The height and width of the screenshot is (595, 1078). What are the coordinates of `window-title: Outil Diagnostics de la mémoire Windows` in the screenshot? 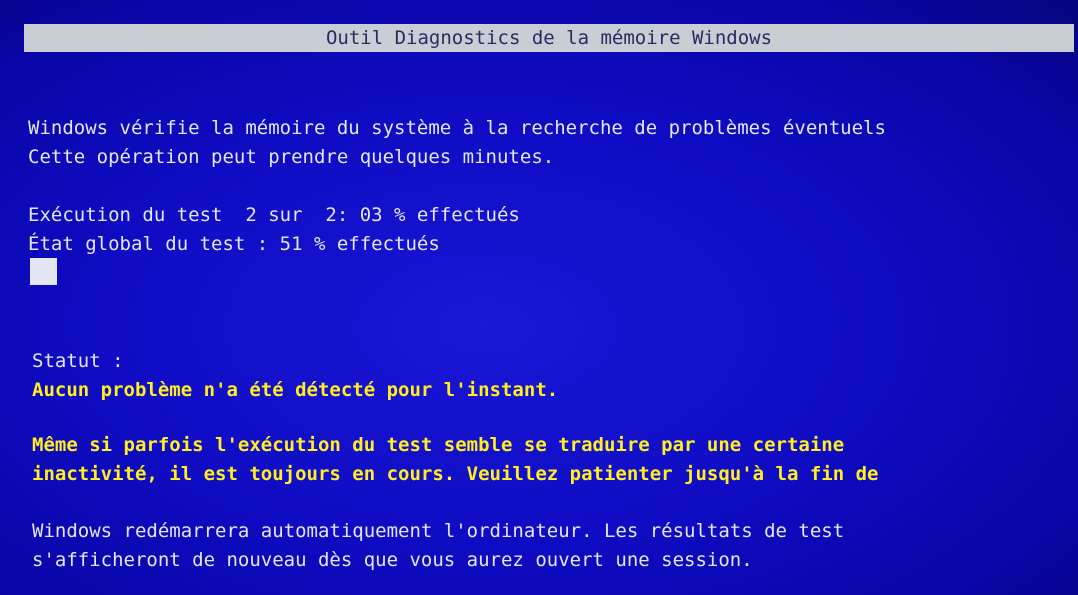 It's located at (549, 38).